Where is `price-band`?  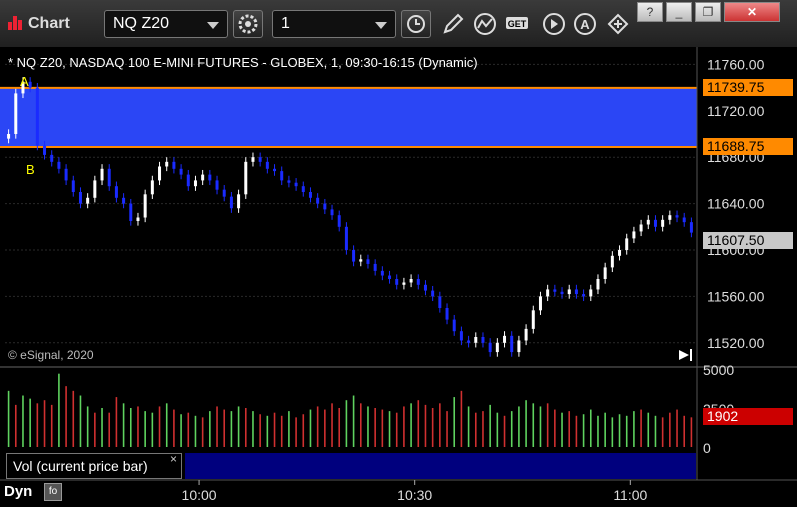
price-band is located at coordinates (348, 117).